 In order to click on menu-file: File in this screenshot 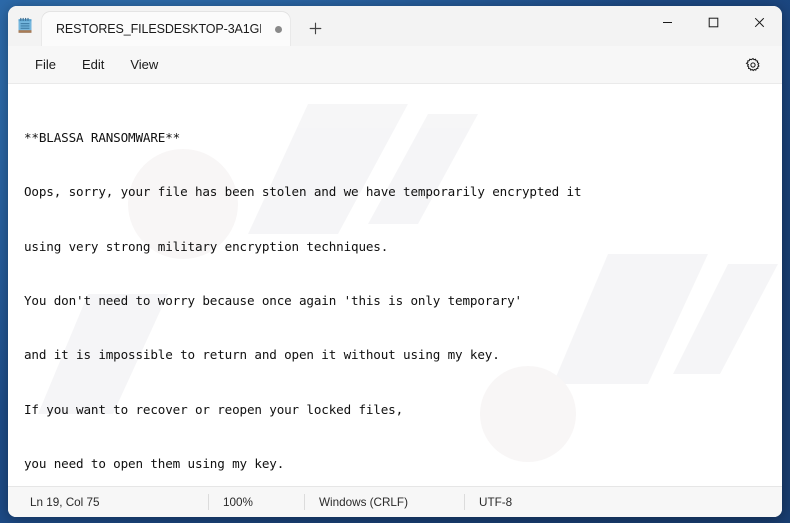, I will do `click(45, 64)`.